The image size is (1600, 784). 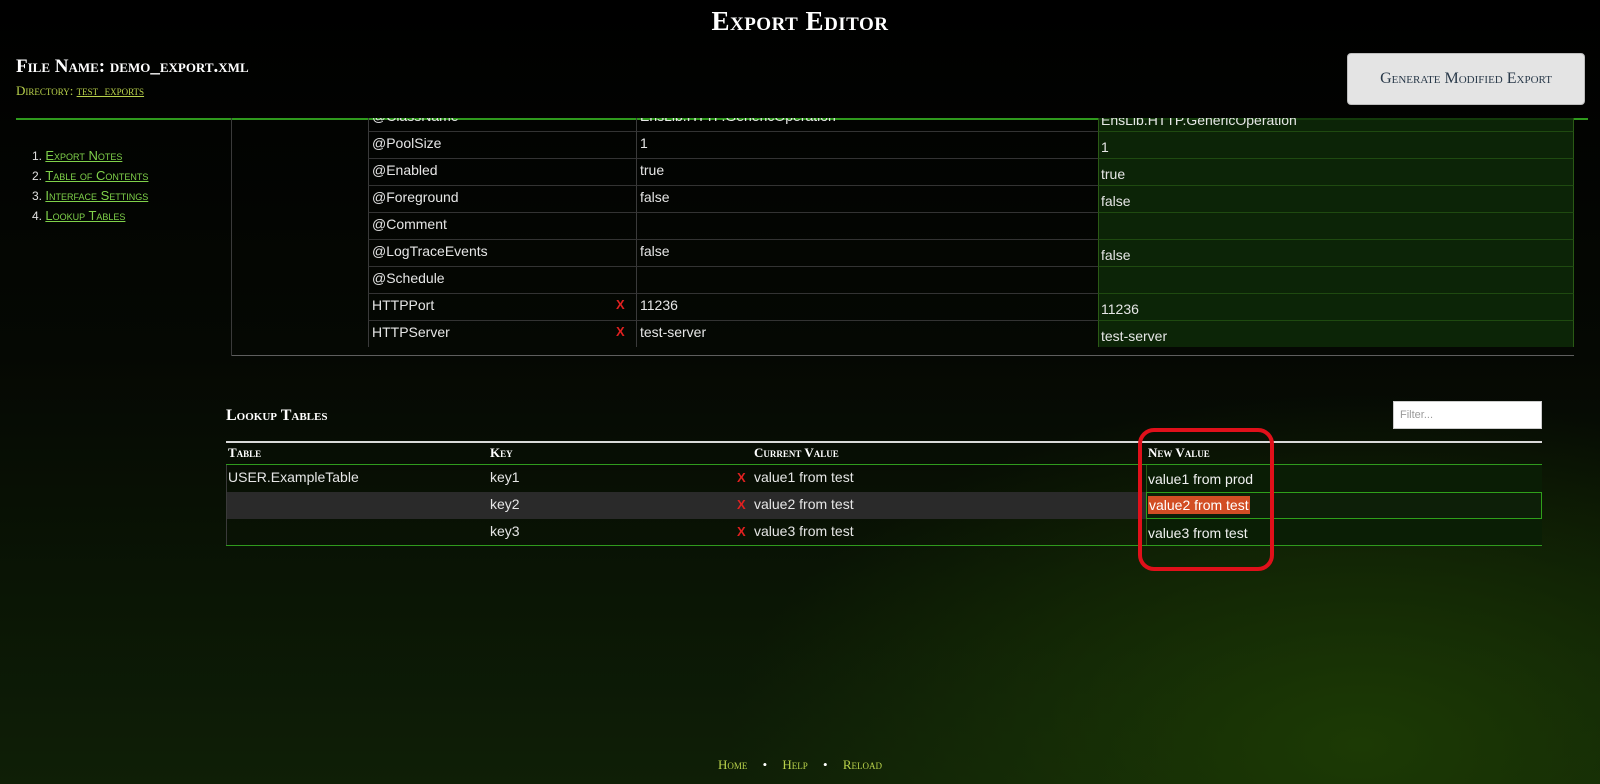 I want to click on setting-current-value: 1, so click(x=867, y=144).